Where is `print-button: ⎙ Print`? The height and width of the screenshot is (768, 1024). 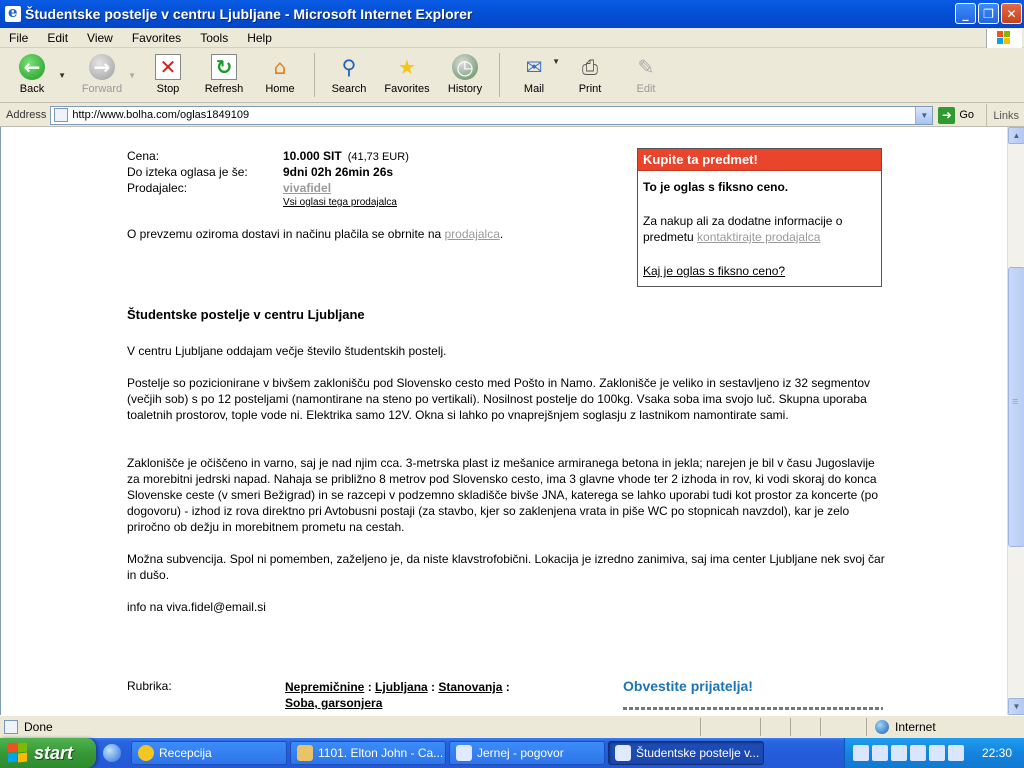 print-button: ⎙ Print is located at coordinates (590, 75).